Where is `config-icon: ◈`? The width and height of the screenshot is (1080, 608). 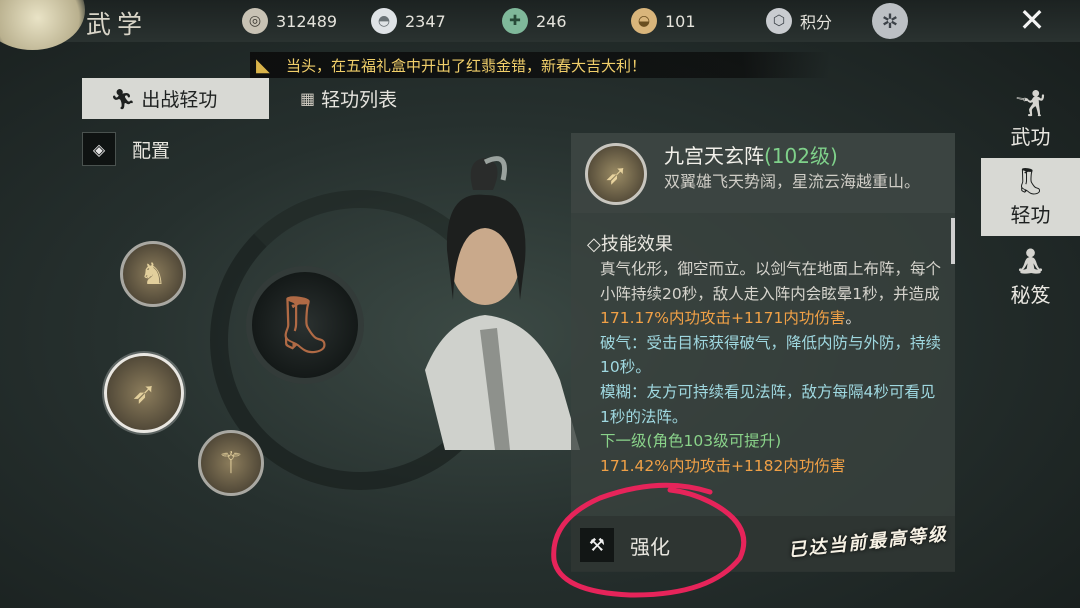
config-icon: ◈ is located at coordinates (99, 149).